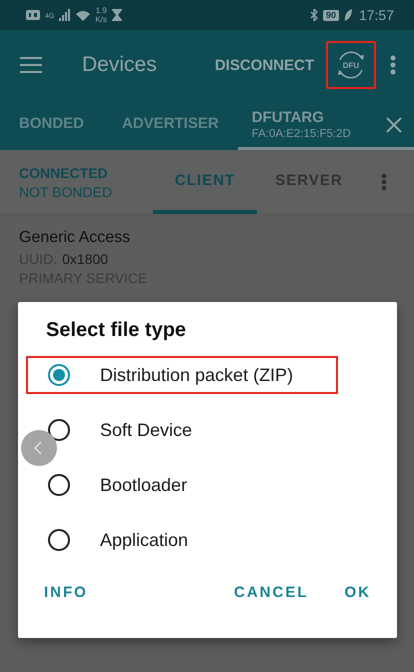 This screenshot has width=414, height=672. What do you see at coordinates (38, 448) in the screenshot?
I see `chevron-icon` at bounding box center [38, 448].